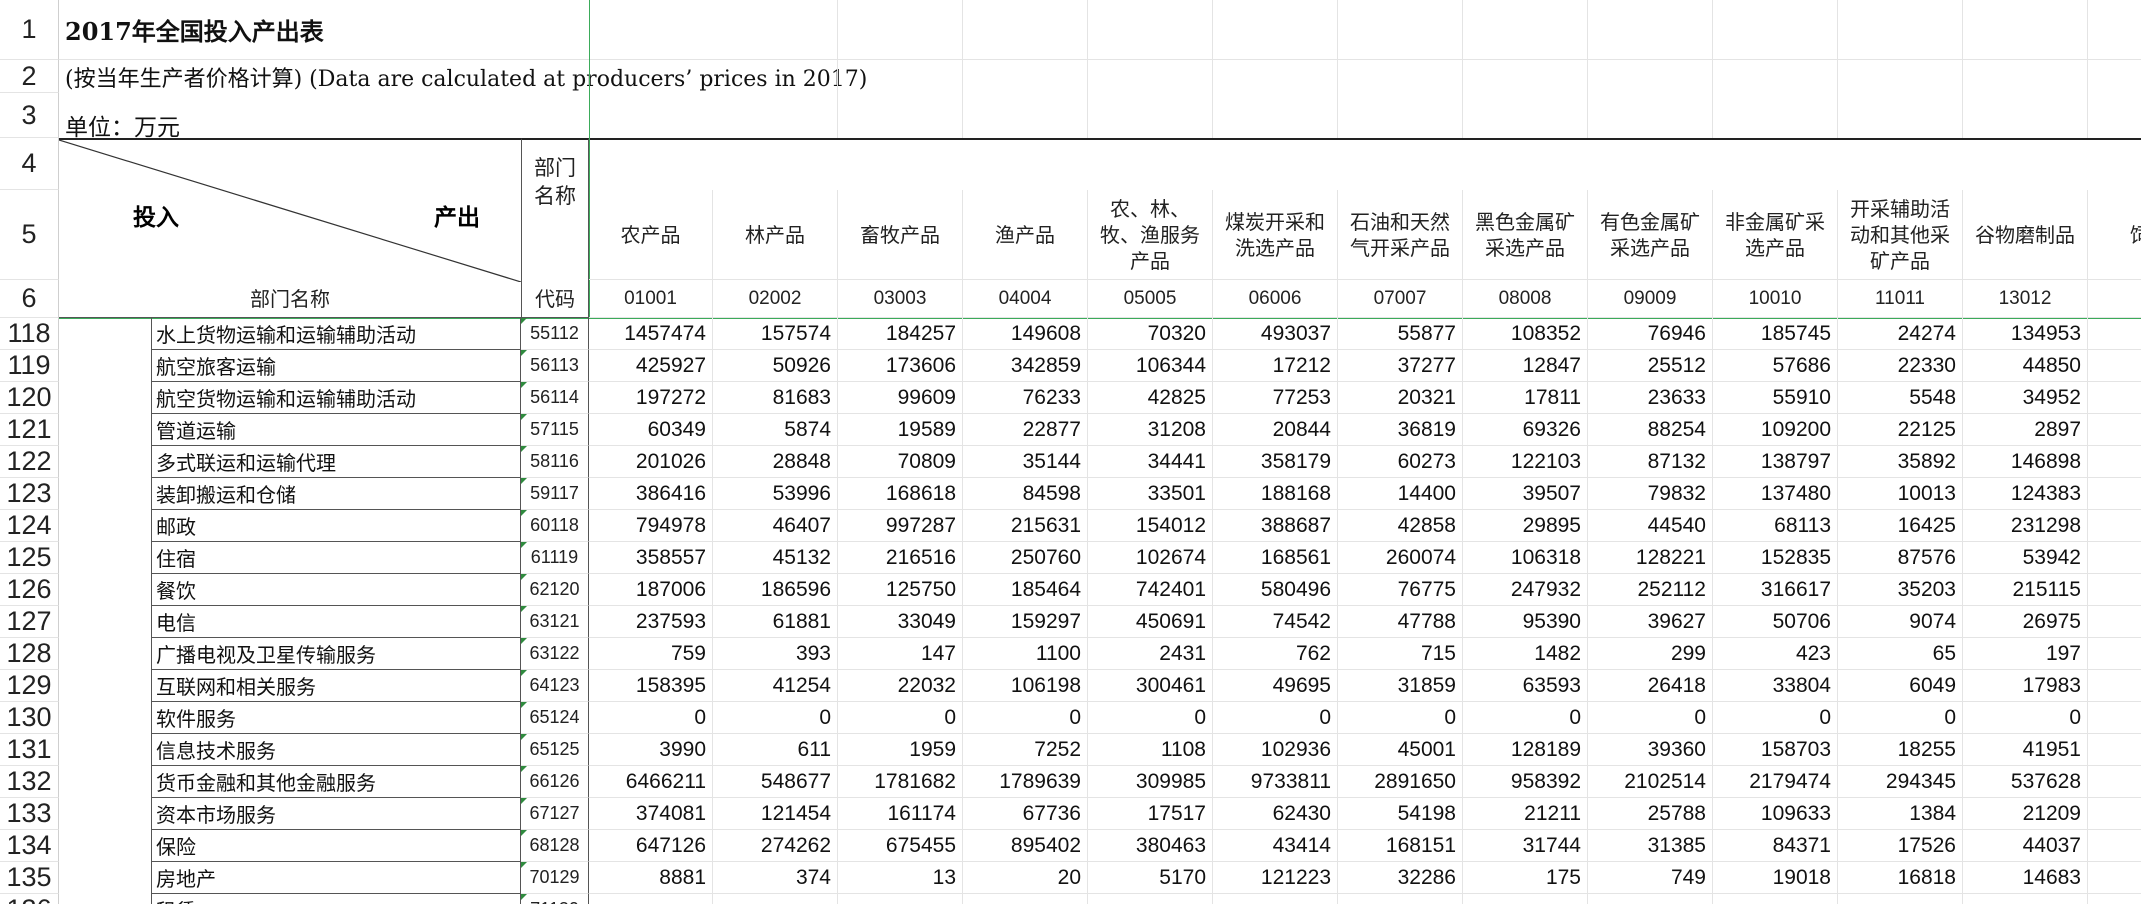 The width and height of the screenshot is (2141, 904). What do you see at coordinates (1900, 299) in the screenshot?
I see `column-header-code: 11011` at bounding box center [1900, 299].